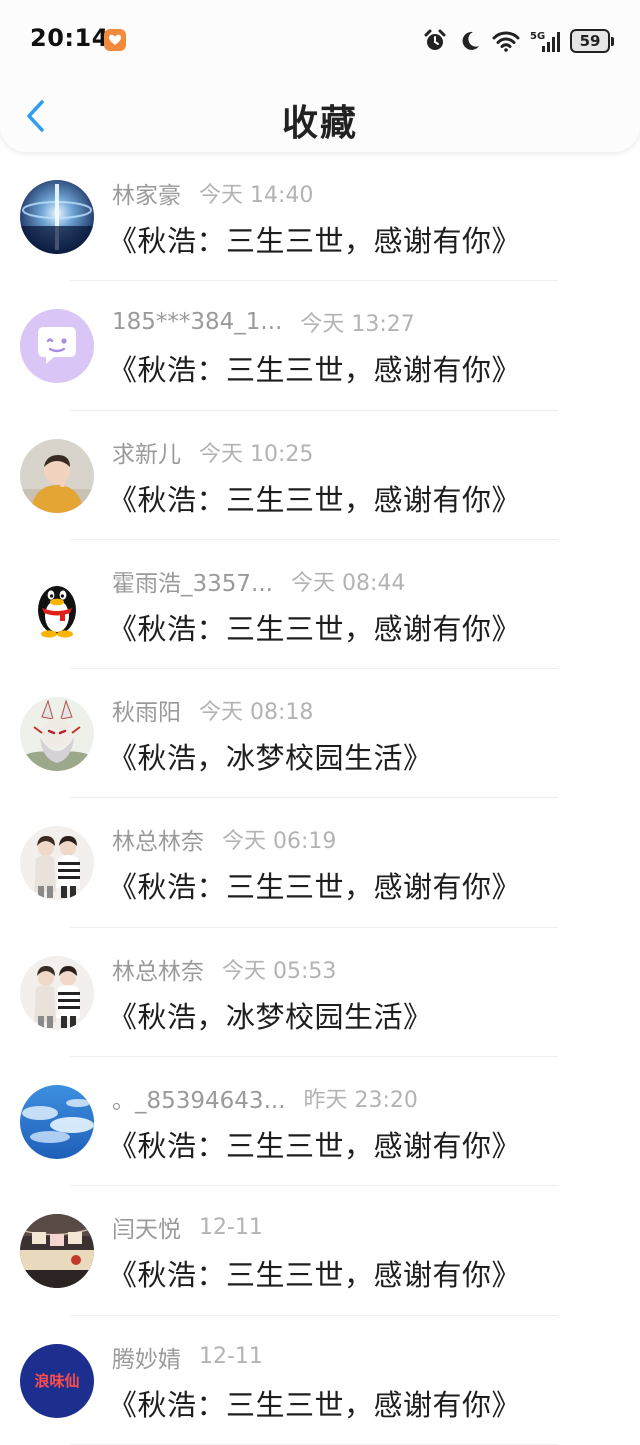 Image resolution: width=640 pixels, height=1445 pixels. I want to click on item-time: 今天 14:40, so click(256, 195).